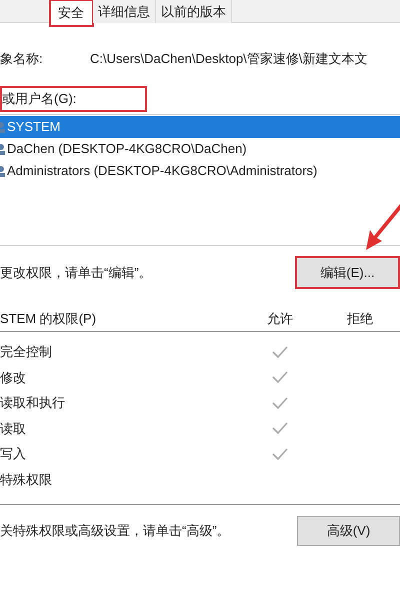 This screenshot has width=400, height=610. Describe the element at coordinates (13, 377) in the screenshot. I see `permission-name: 修改` at that location.